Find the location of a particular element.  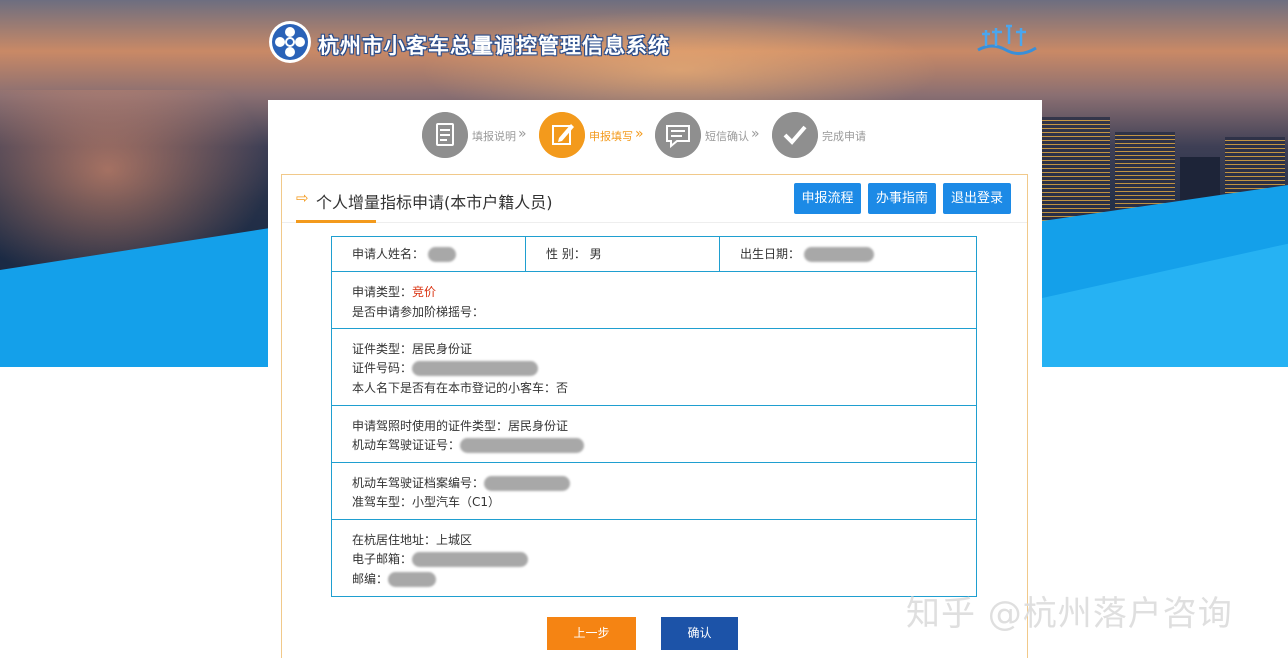

address-value: 上城区 is located at coordinates (454, 540).